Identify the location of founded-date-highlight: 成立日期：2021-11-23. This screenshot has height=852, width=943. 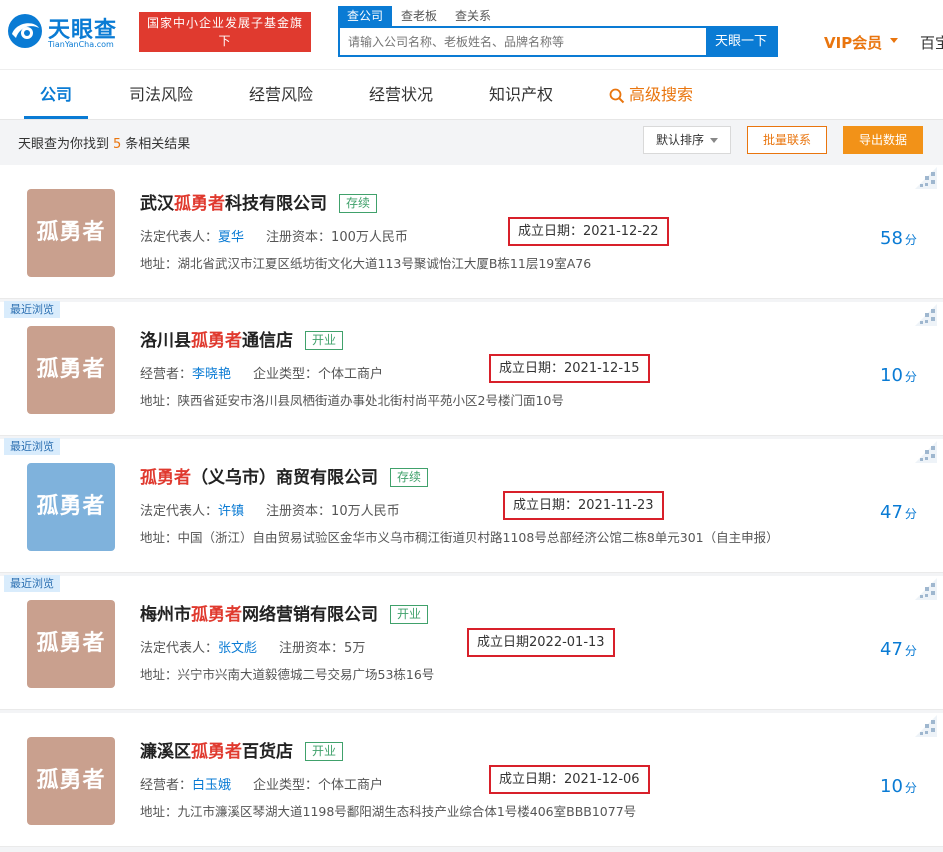
(583, 505).